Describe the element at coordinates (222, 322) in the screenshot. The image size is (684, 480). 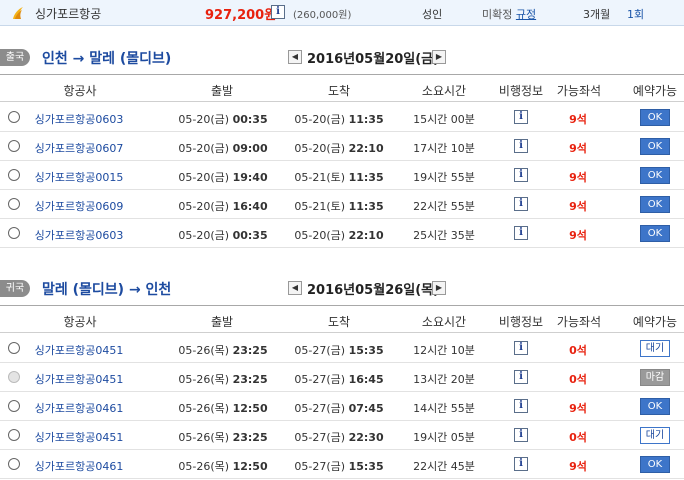
I see `col-departure: 출발` at that location.